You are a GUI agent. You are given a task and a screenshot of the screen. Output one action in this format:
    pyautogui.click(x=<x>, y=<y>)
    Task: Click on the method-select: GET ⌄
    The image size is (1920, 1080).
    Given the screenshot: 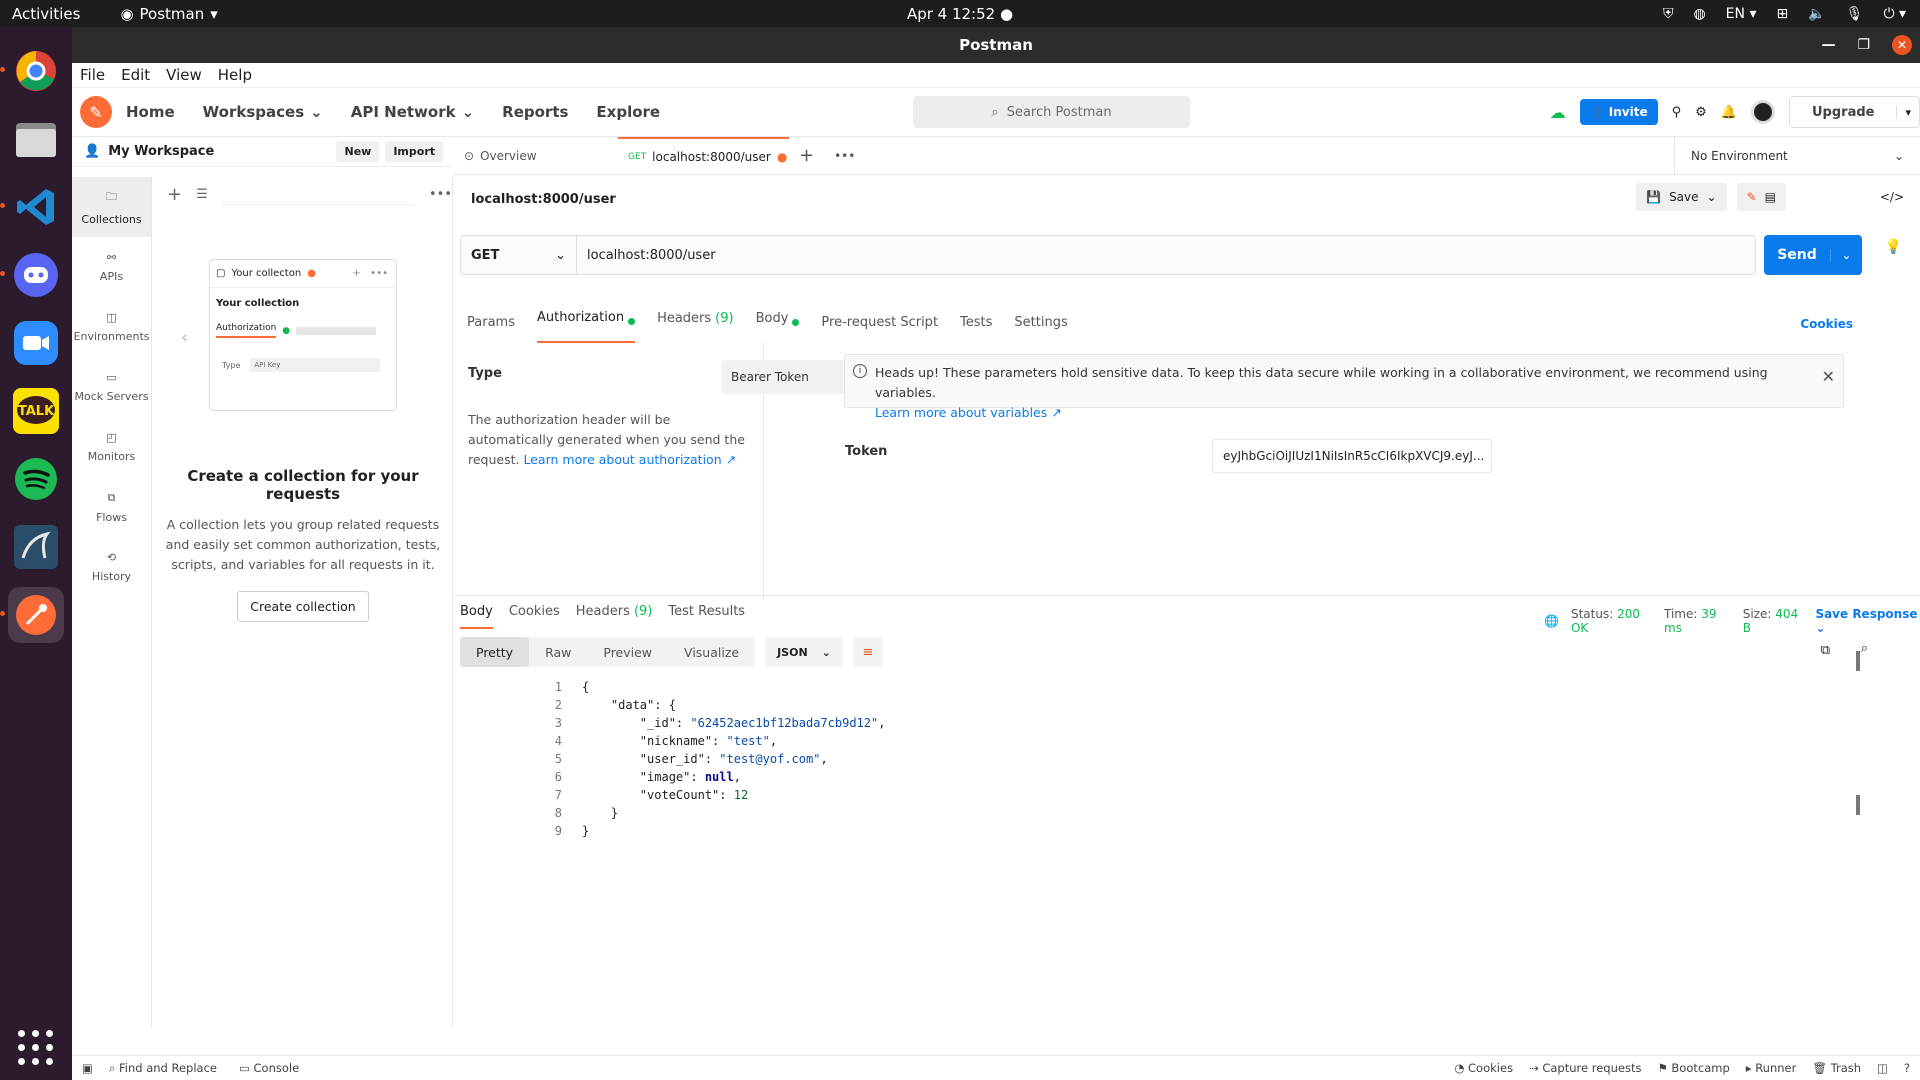 What is the action you would take?
    pyautogui.click(x=519, y=255)
    